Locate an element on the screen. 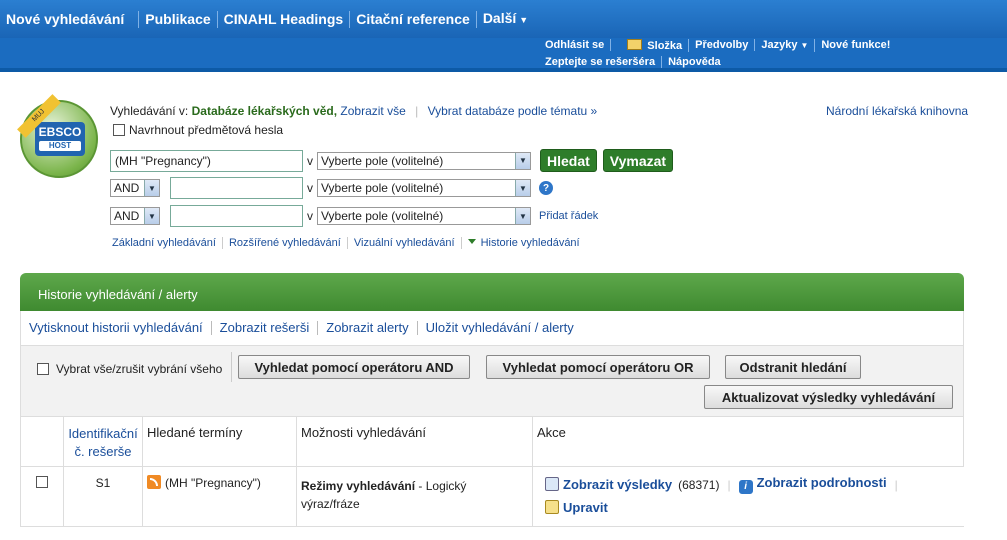  help-icon: ? is located at coordinates (546, 188).